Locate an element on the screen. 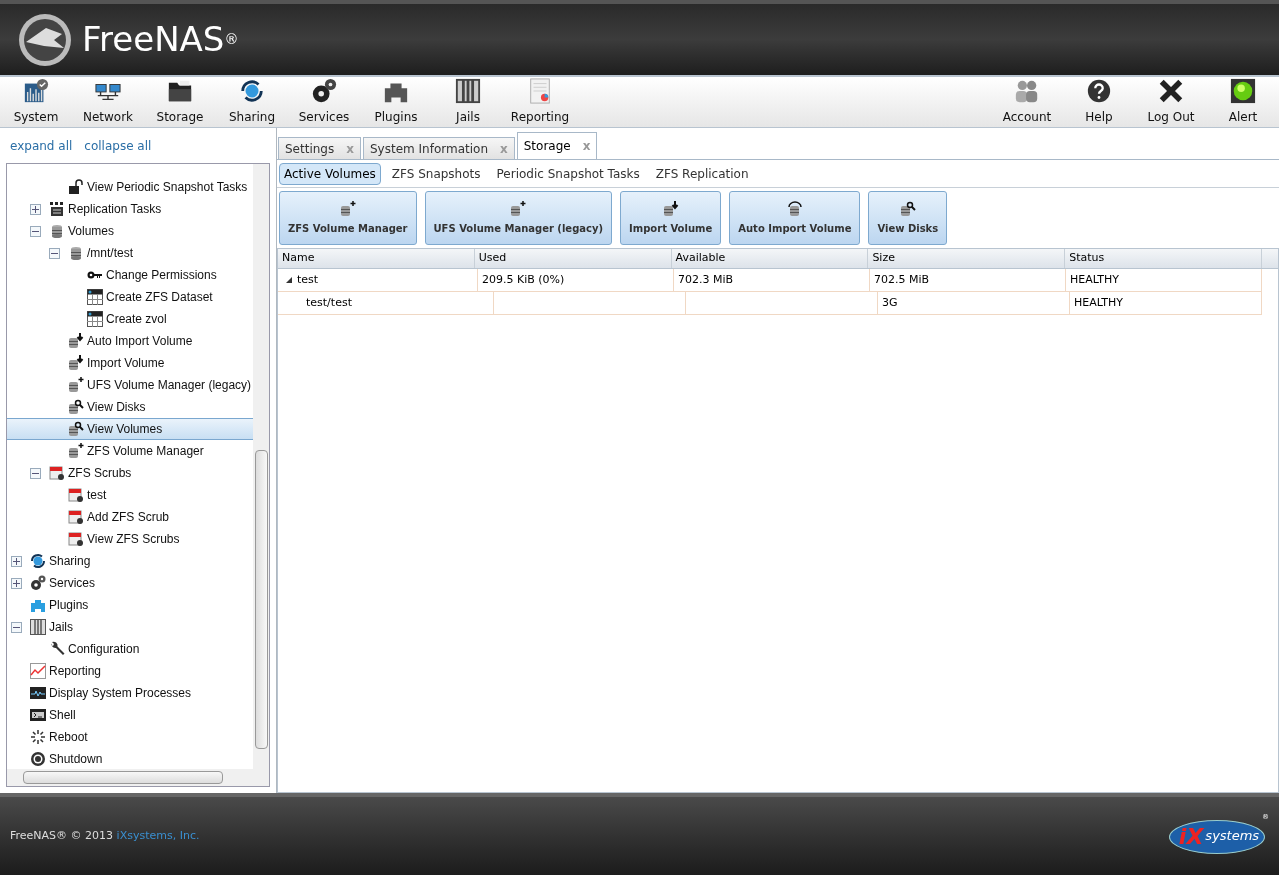 The width and height of the screenshot is (1279, 875). subtab: Periodic Snapshot Tasks is located at coordinates (568, 173).